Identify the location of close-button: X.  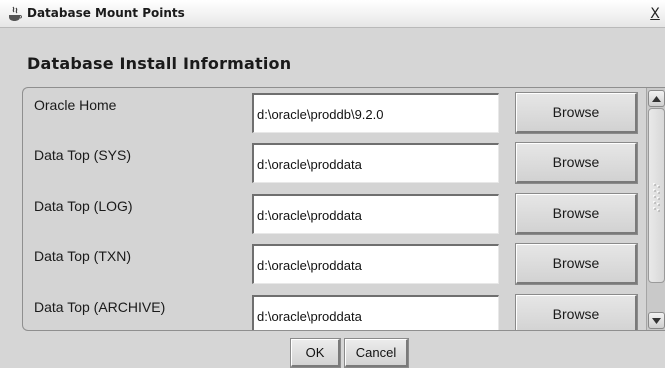
(655, 14).